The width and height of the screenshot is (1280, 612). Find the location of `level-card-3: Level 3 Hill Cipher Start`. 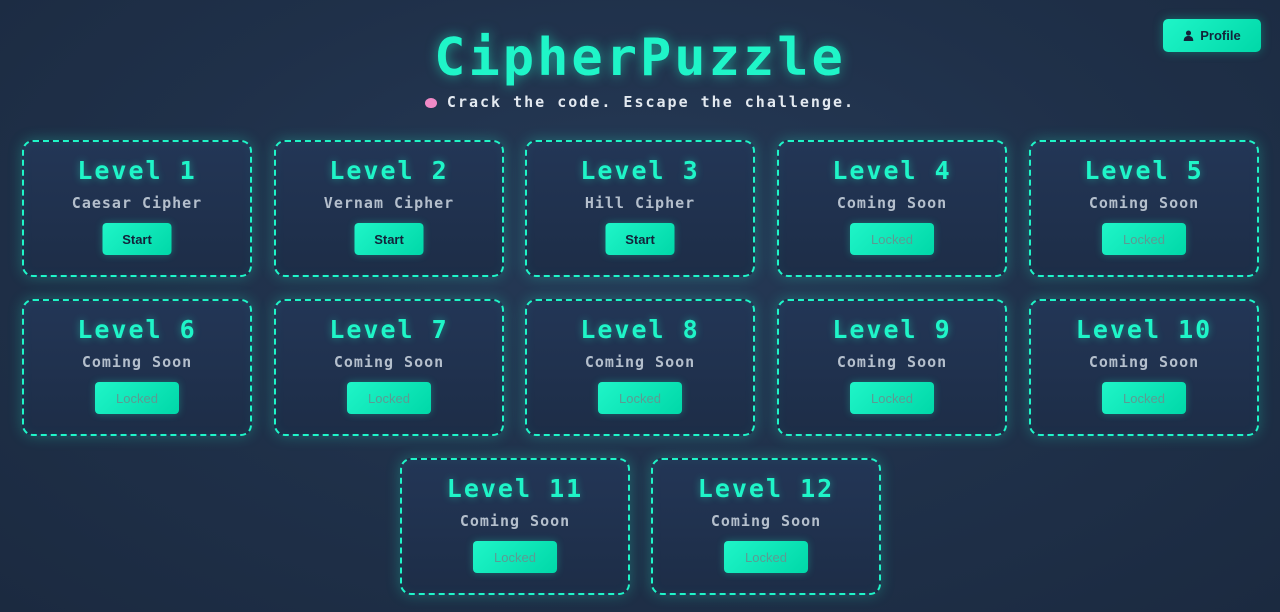

level-card-3: Level 3 Hill Cipher Start is located at coordinates (640, 208).